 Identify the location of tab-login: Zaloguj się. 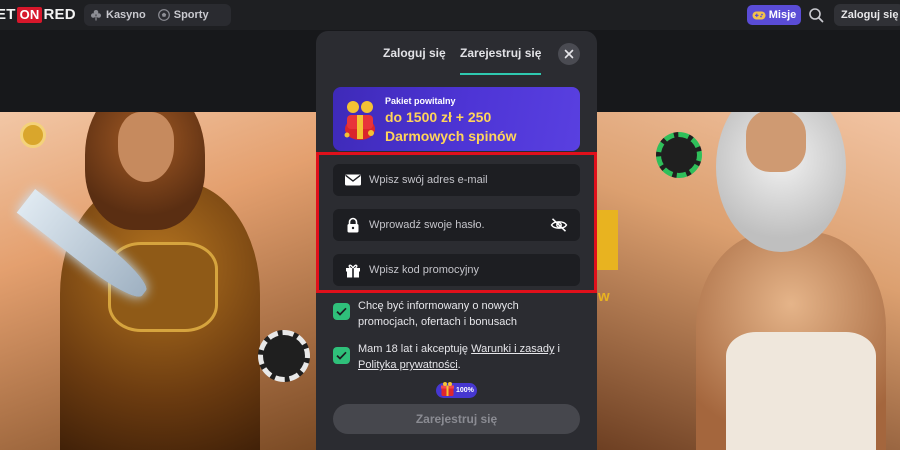
(414, 53).